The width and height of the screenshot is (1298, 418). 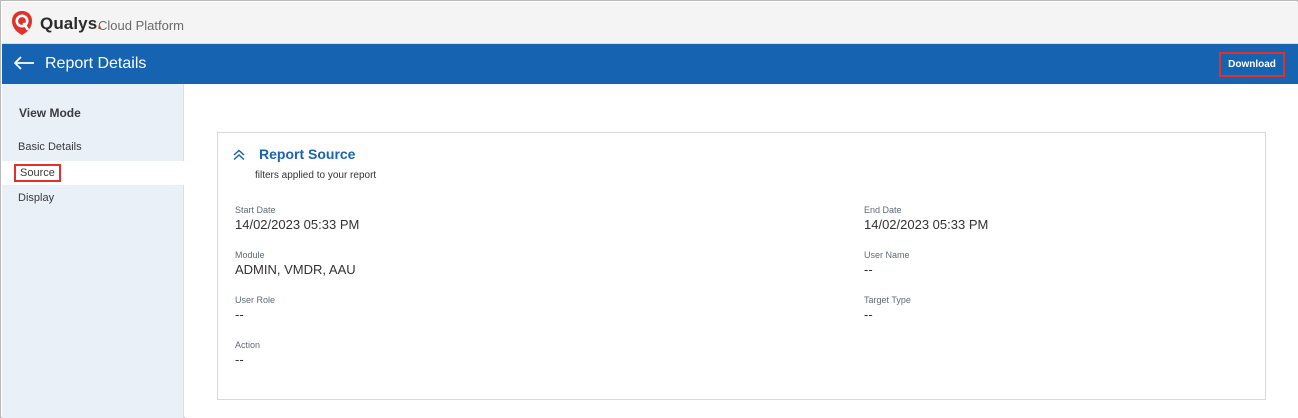 What do you see at coordinates (247, 353) in the screenshot?
I see `field-action: Action --` at bounding box center [247, 353].